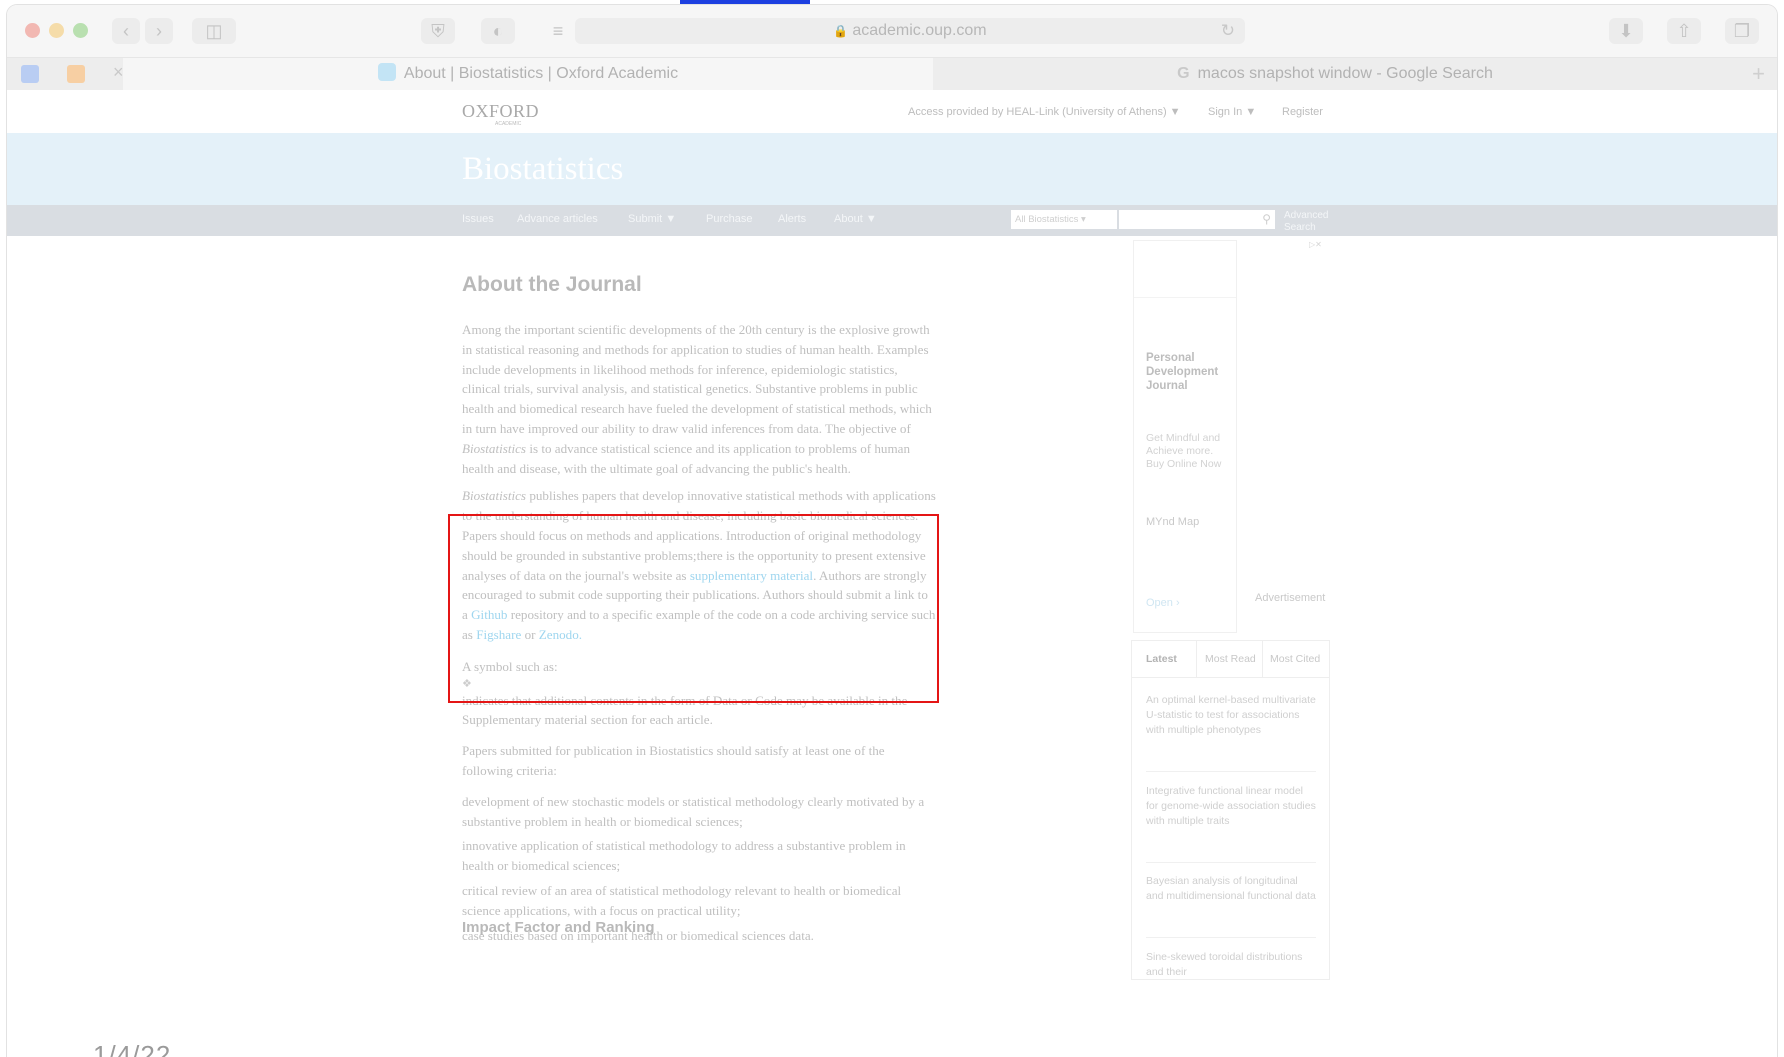 The width and height of the screenshot is (1784, 1057). Describe the element at coordinates (1290, 598) in the screenshot. I see `advertisement-label: Advertisement` at that location.